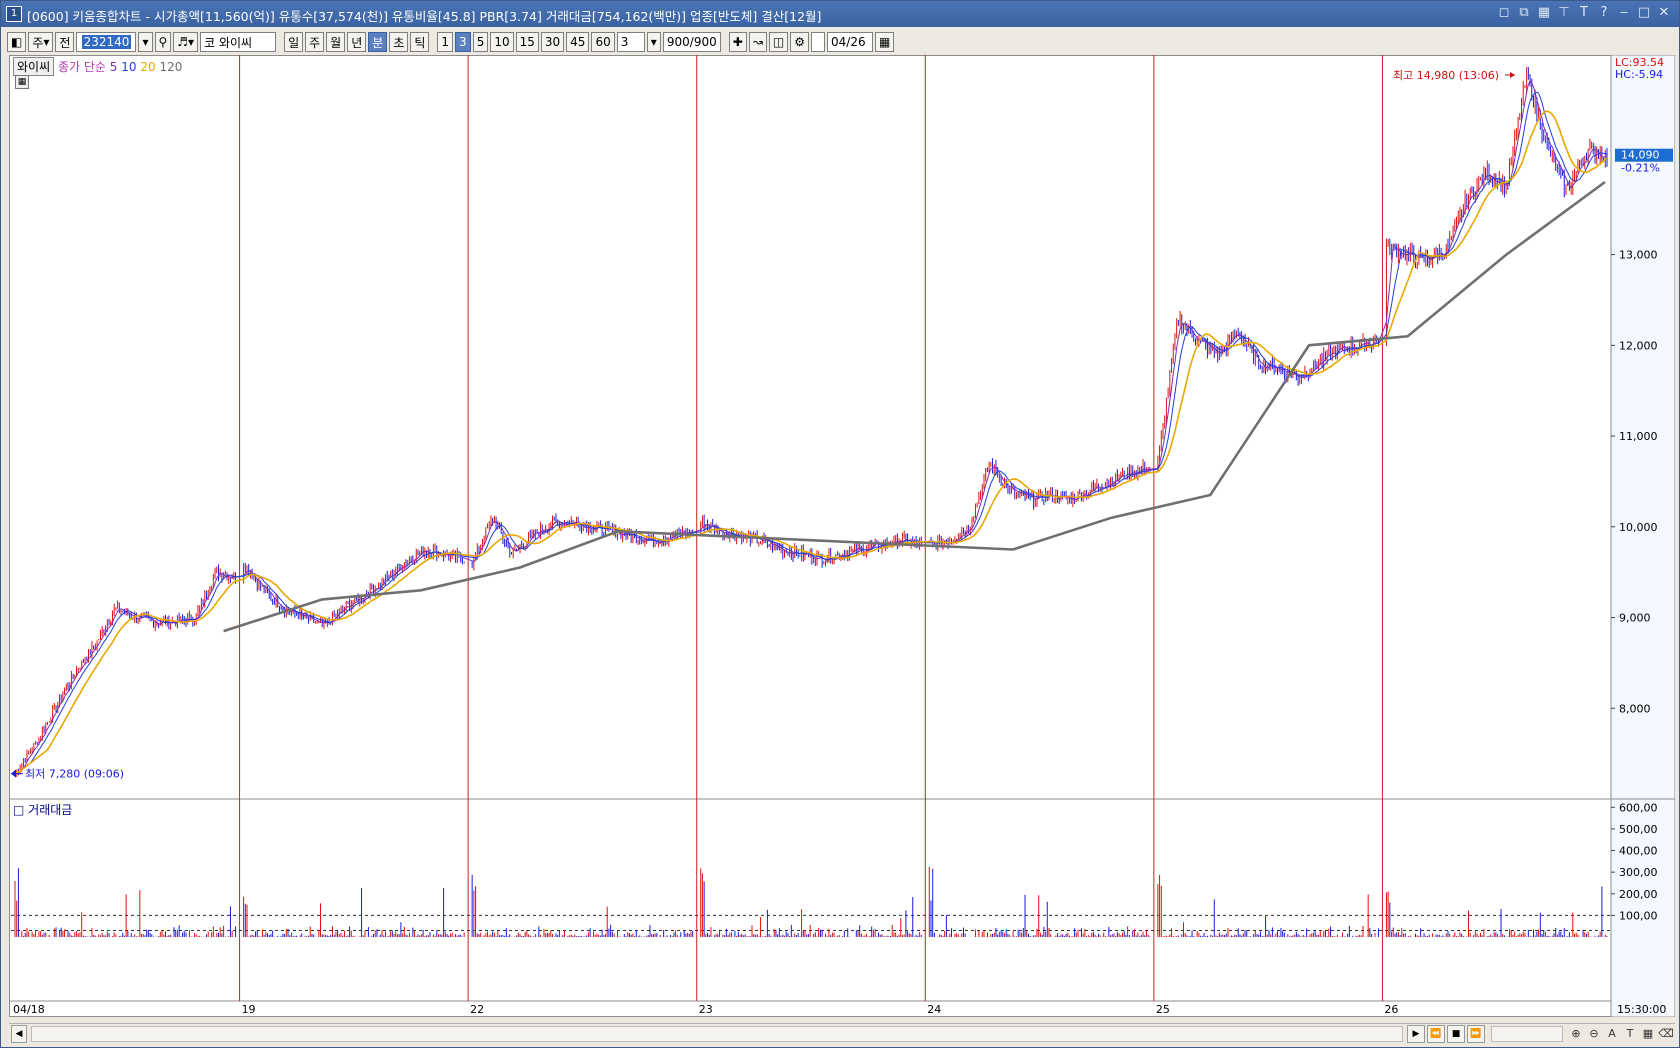 This screenshot has width=1680, height=1048. Describe the element at coordinates (1638, 255) in the screenshot. I see `price-tick-label: 13,000` at that location.